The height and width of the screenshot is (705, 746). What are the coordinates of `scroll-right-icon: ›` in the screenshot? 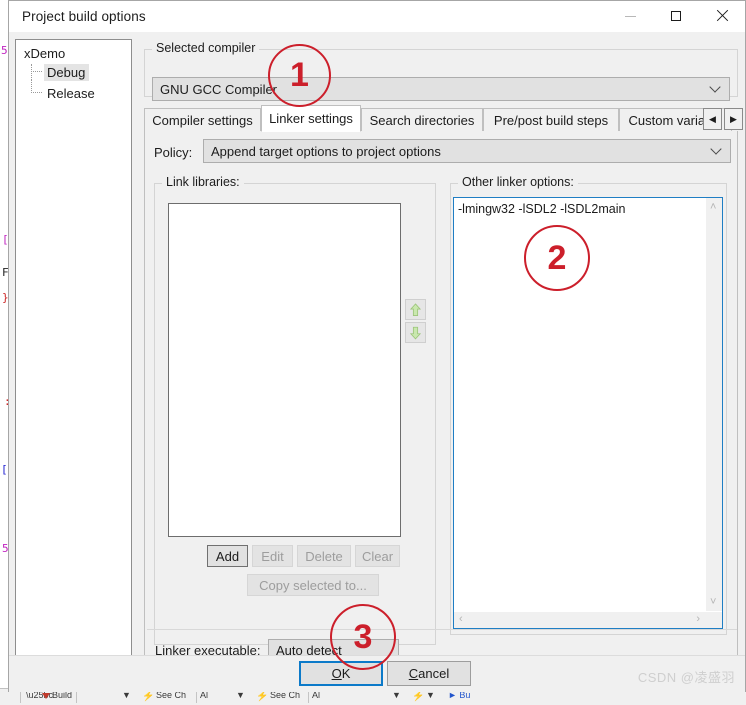 It's located at (698, 619).